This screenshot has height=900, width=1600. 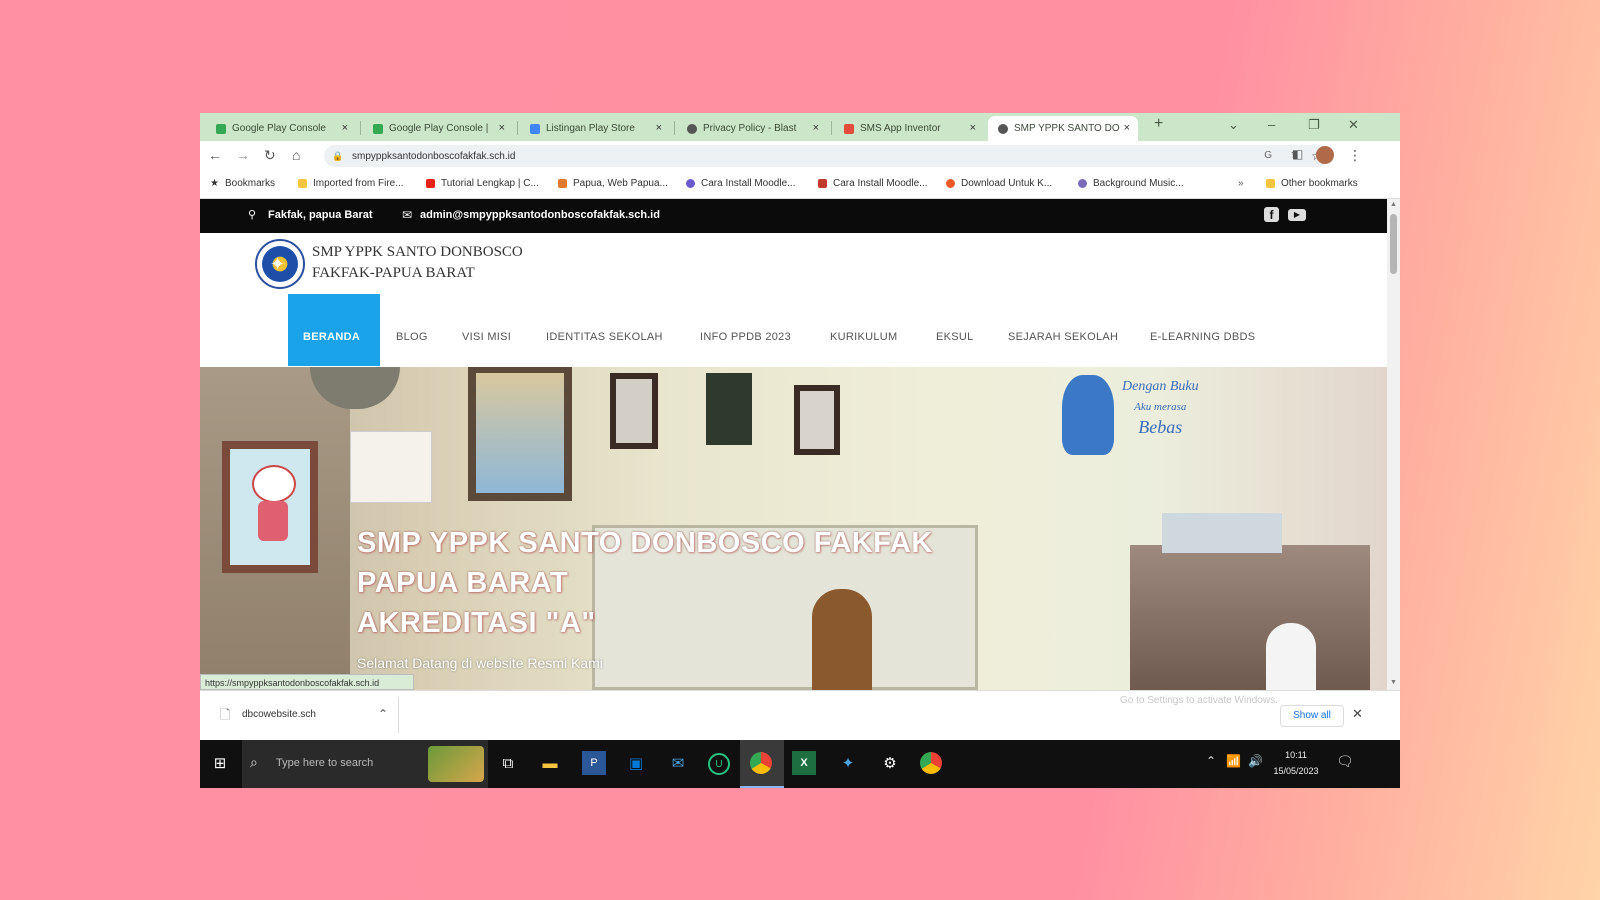 I want to click on close-downloads-icon: ✕, so click(x=1357, y=714).